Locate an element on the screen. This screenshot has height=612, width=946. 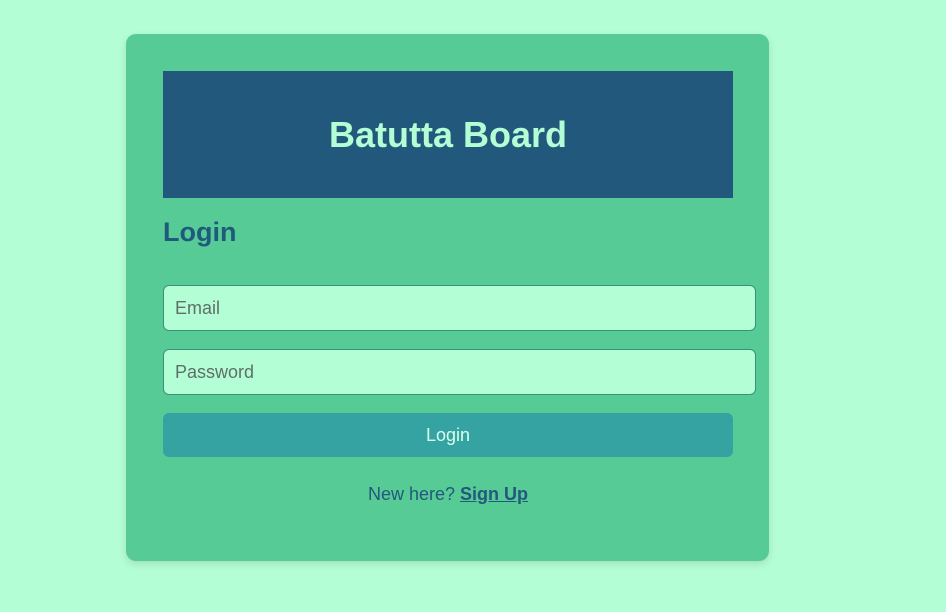
login-button: Login is located at coordinates (448, 435).